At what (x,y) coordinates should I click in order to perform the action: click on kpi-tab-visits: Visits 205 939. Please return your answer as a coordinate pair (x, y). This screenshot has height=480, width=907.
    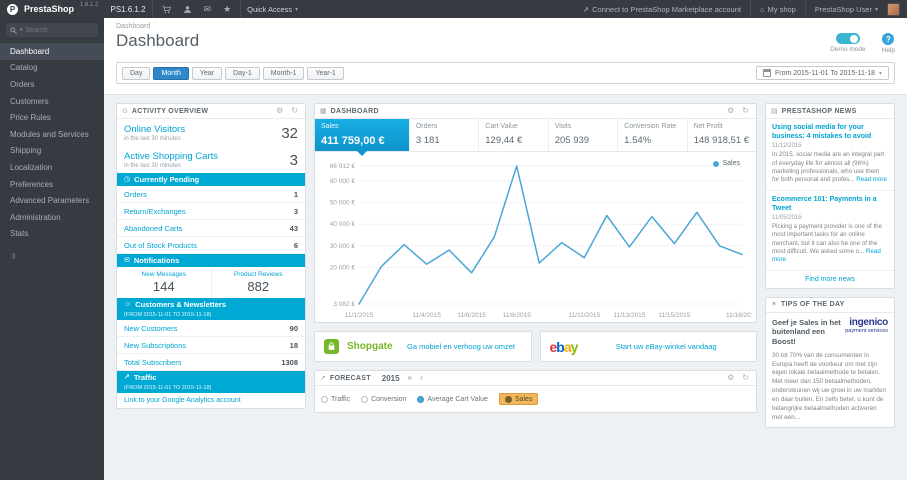
    Looking at the image, I should click on (584, 135).